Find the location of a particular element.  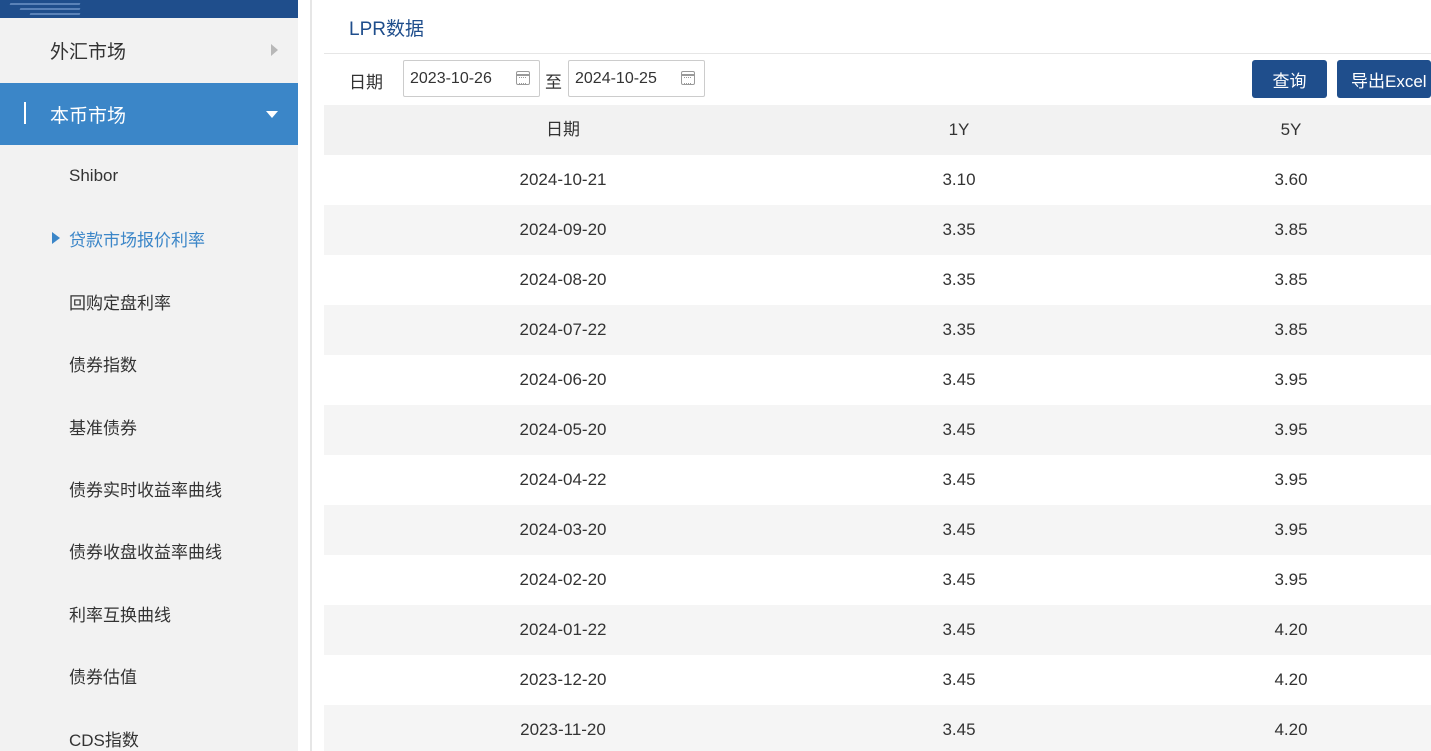

sidebar-item-repo-fixing: 回购定盘利率 is located at coordinates (149, 301).